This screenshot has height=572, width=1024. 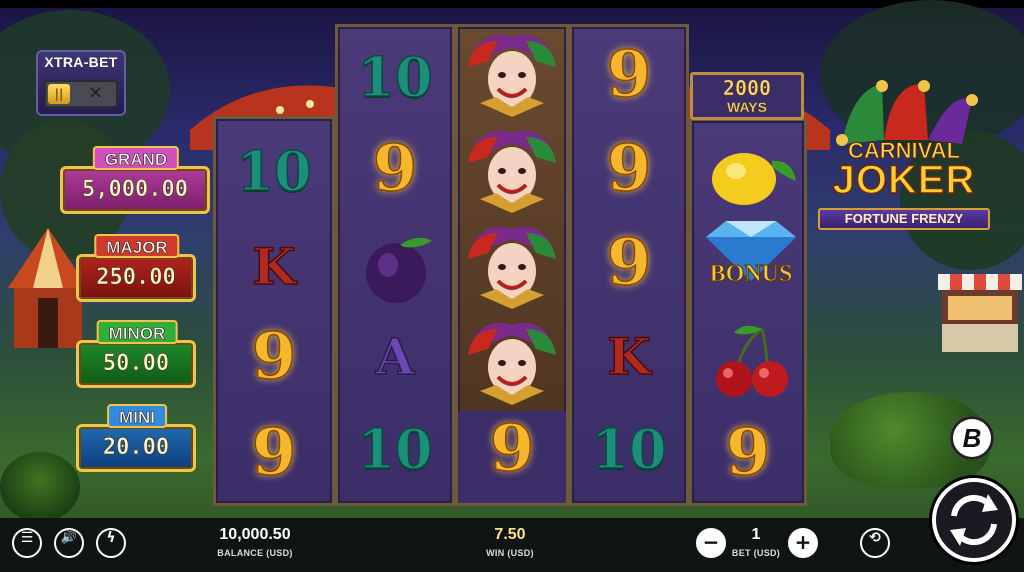 I want to click on reel-4: 9 9 9 K 10, so click(x=629, y=265).